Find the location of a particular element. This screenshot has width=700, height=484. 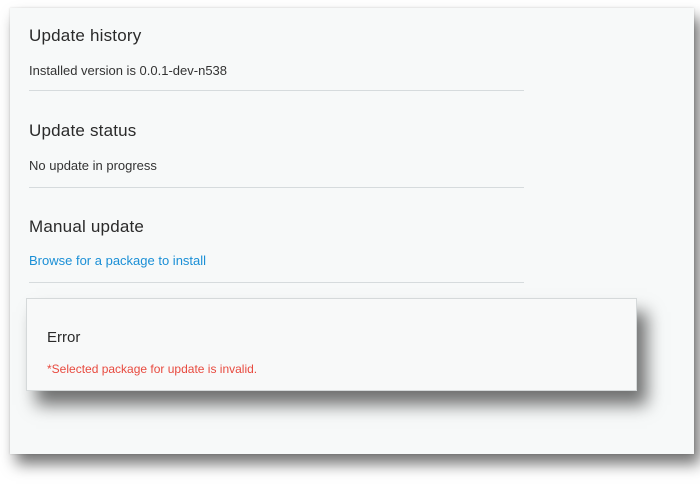

installed-version-text: Installed version is 0.0.1-dev-n538 is located at coordinates (128, 70).